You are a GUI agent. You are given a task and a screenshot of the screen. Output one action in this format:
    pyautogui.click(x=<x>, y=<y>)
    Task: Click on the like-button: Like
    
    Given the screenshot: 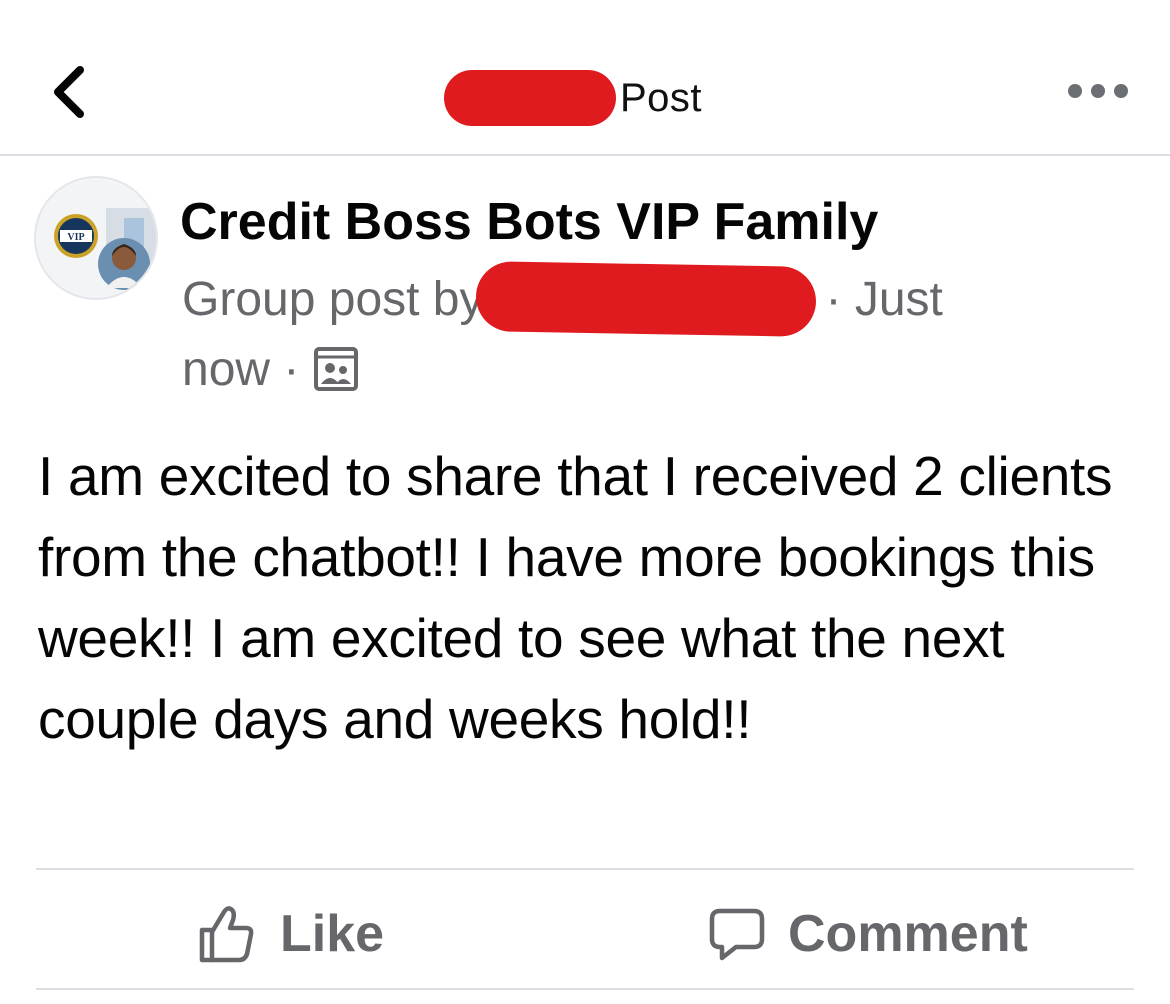 What is the action you would take?
    pyautogui.click(x=291, y=934)
    